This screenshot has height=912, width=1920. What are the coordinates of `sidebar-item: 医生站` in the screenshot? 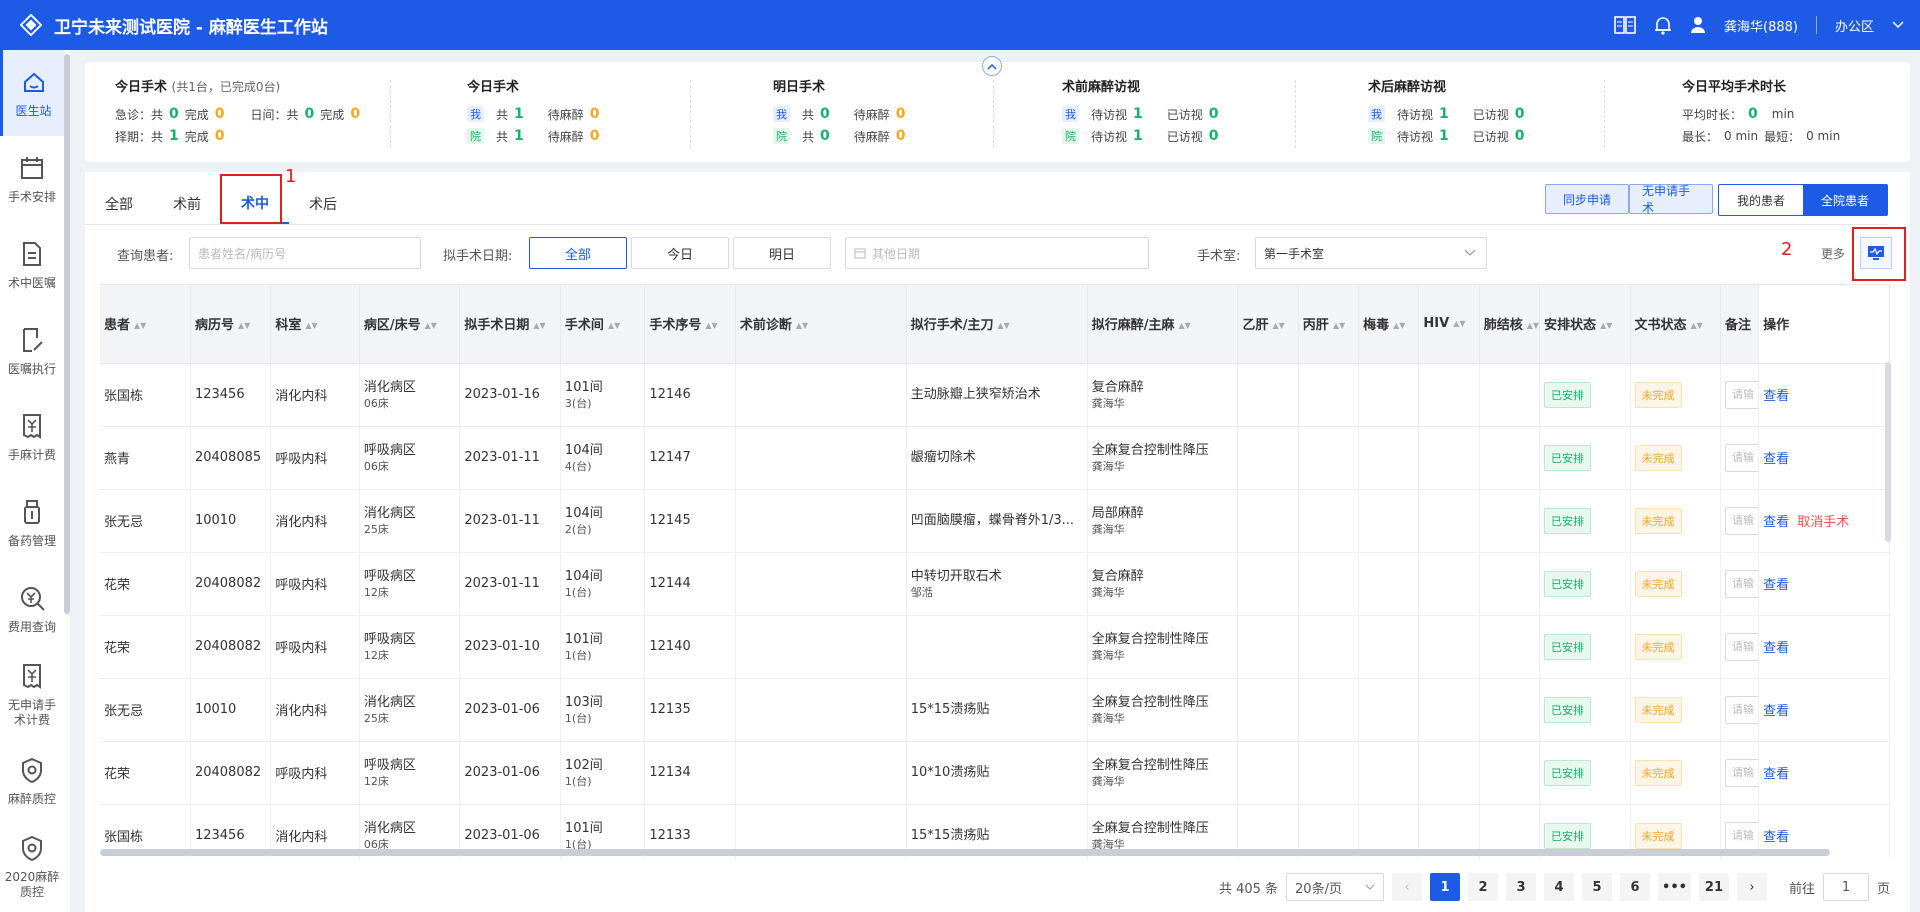 It's located at (32, 93).